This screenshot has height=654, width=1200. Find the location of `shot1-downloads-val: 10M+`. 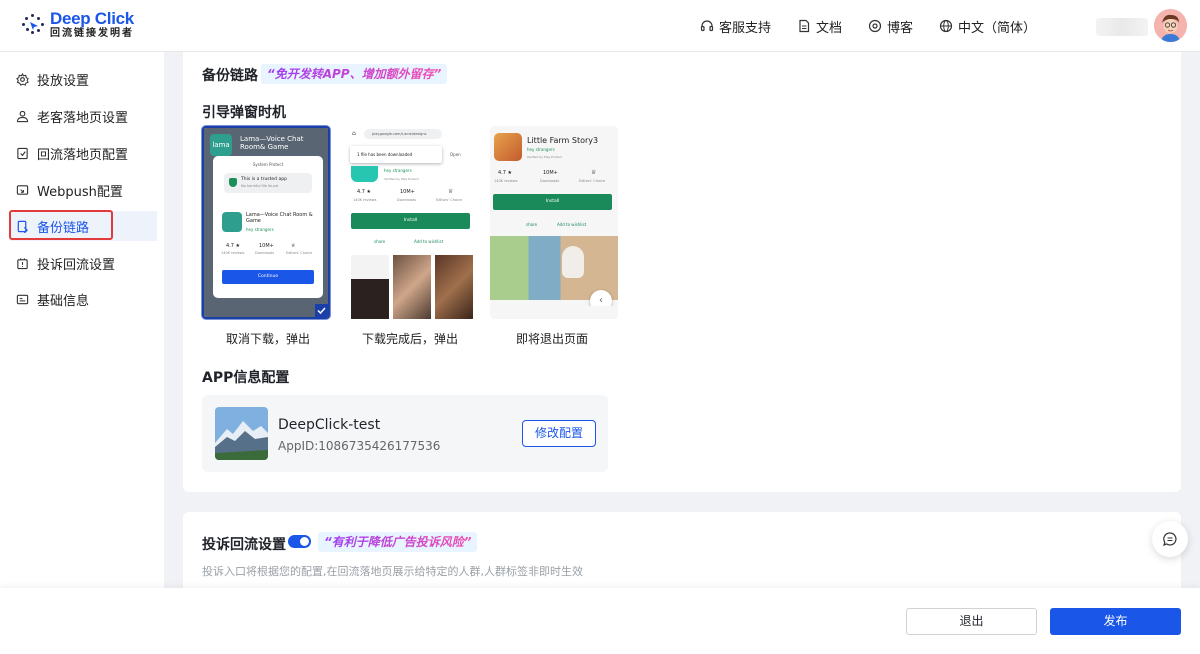

shot1-downloads-val: 10M+ is located at coordinates (266, 246).